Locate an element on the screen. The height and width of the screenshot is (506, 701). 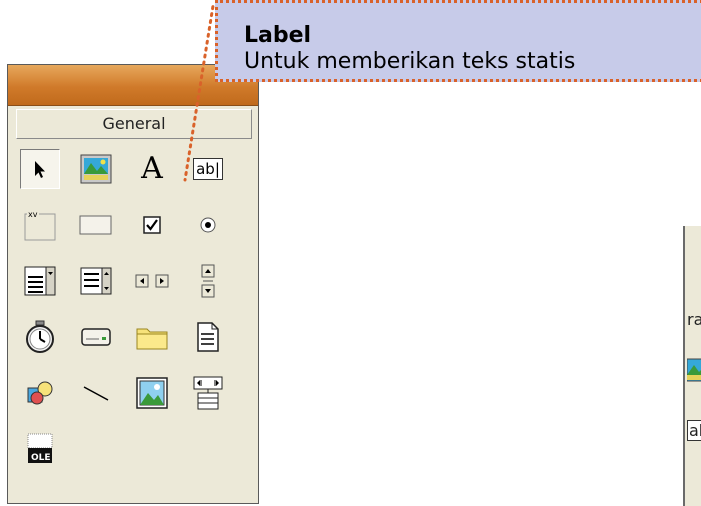
callout-description: Untuk memberikan teks statis is located at coordinates (410, 61).